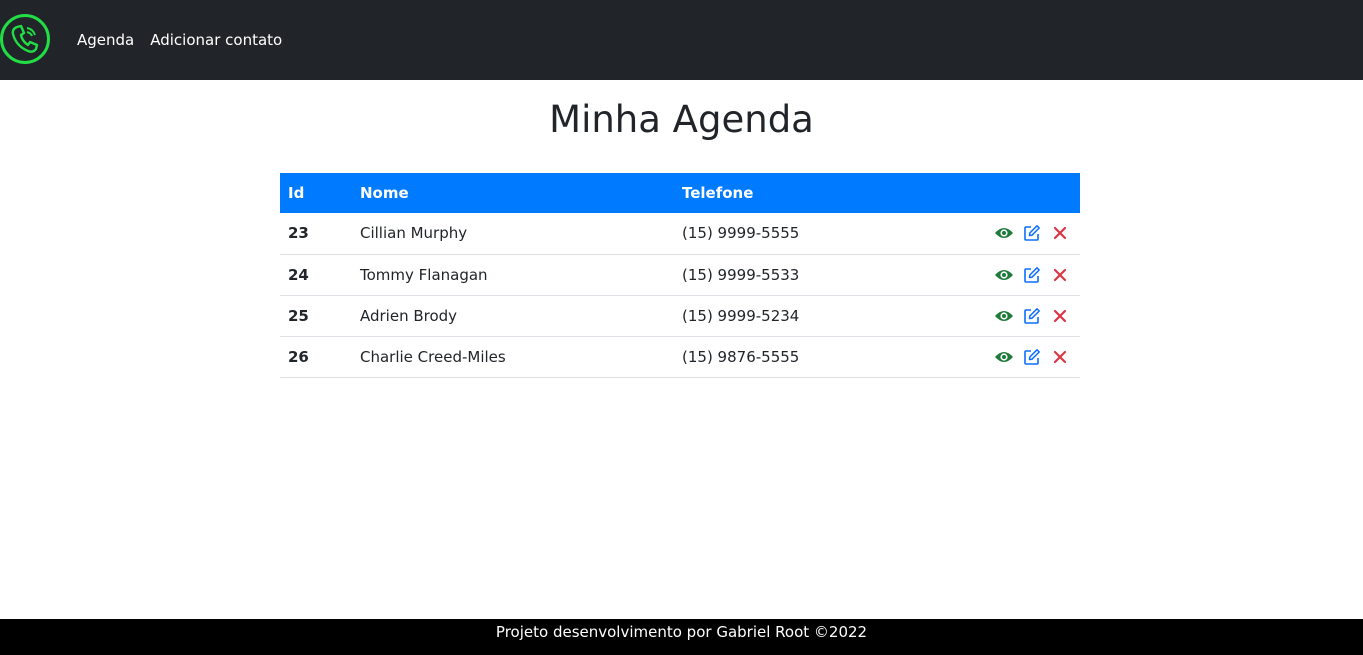 The width and height of the screenshot is (1363, 655). What do you see at coordinates (680, 356) in the screenshot?
I see `table-row: 26 Charlie Creed-Miles (15) 9876-5555` at bounding box center [680, 356].